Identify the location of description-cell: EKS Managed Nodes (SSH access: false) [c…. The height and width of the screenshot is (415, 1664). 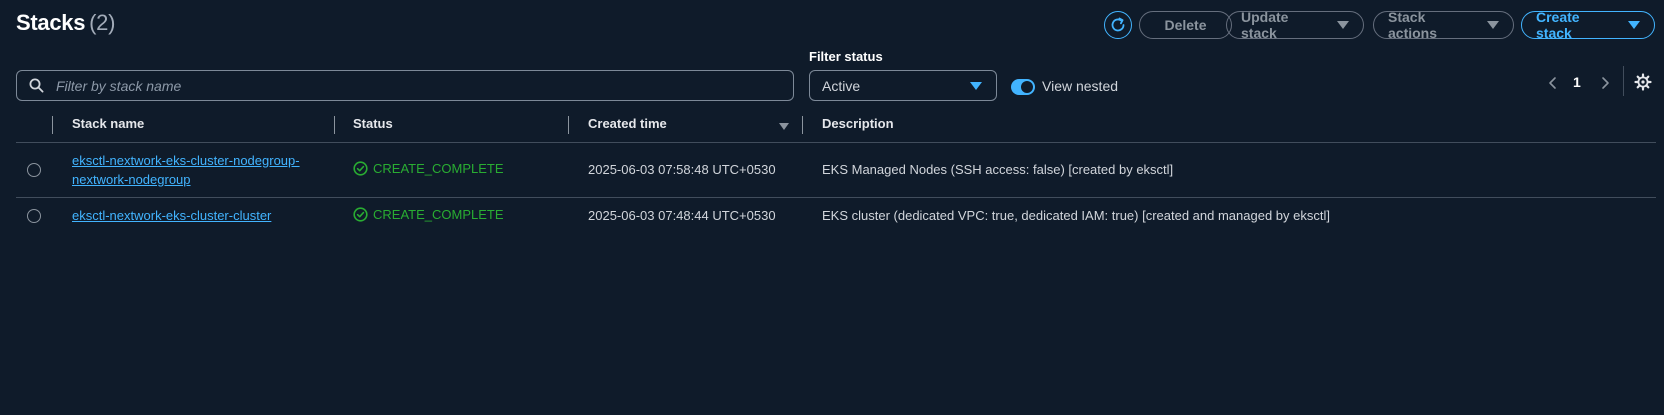
(998, 169).